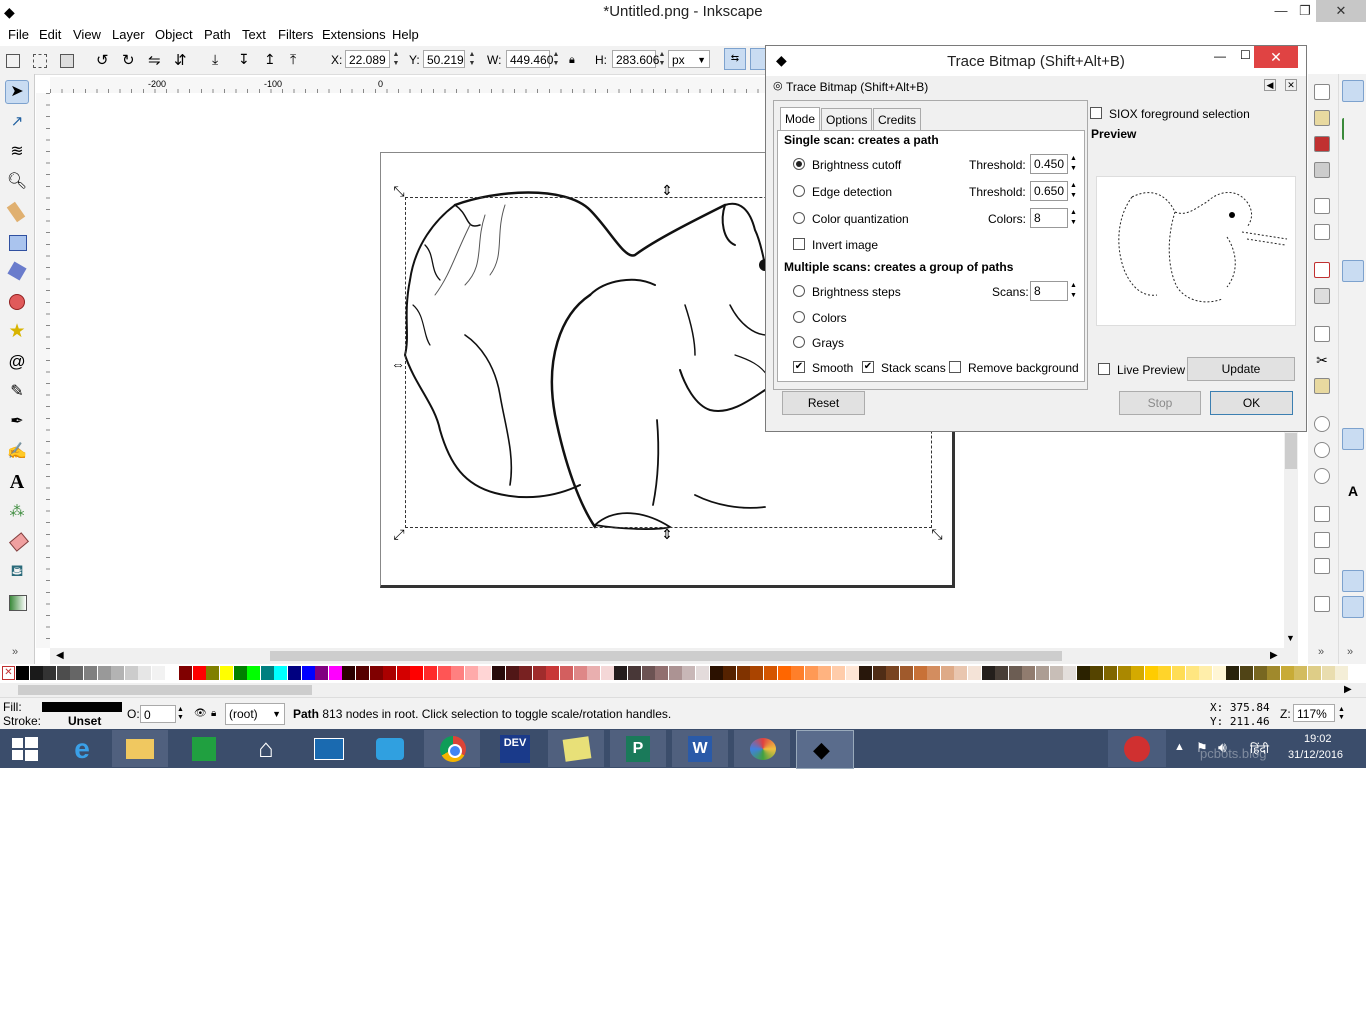  I want to click on color-quantization-radio, so click(799, 218).